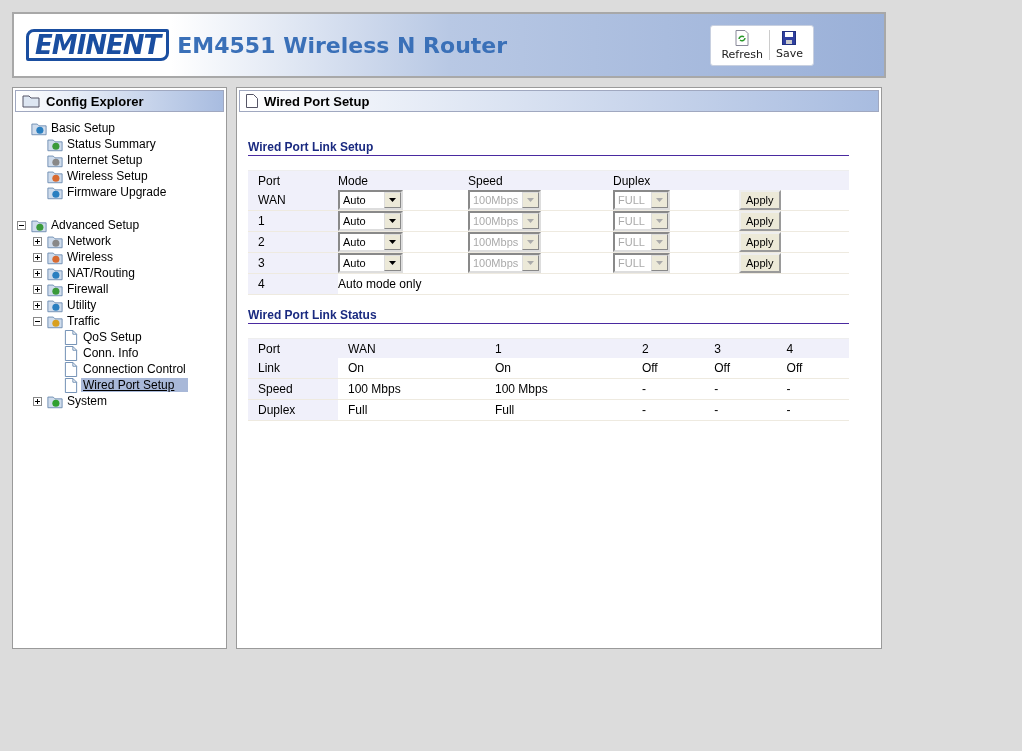 This screenshot has width=1022, height=751. What do you see at coordinates (135, 385) in the screenshot?
I see `tree-item: Wired Port Setup` at bounding box center [135, 385].